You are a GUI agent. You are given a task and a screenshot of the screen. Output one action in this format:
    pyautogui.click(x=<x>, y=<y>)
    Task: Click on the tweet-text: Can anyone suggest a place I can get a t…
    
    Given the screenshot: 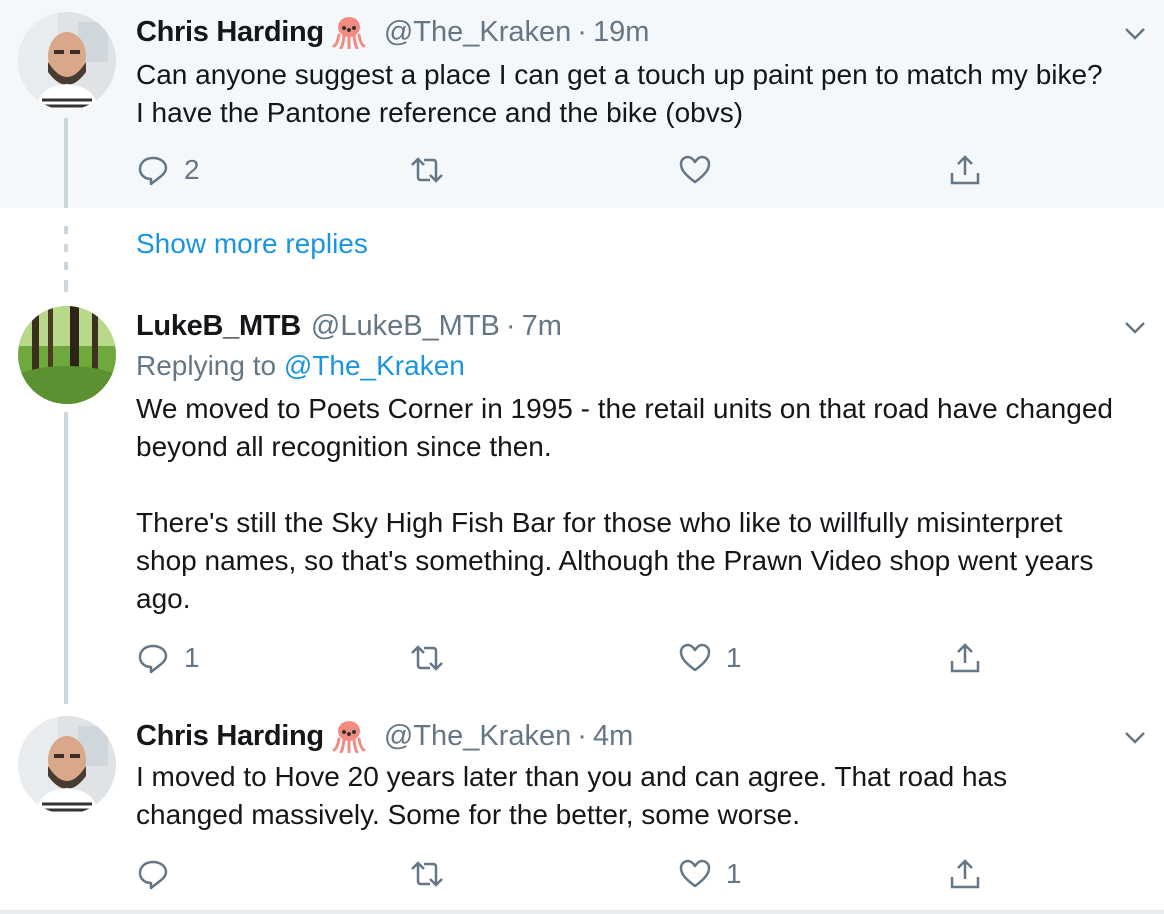 What is the action you would take?
    pyautogui.click(x=619, y=93)
    